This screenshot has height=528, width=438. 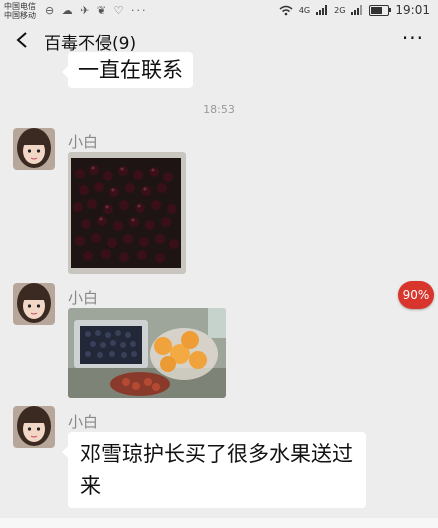 What do you see at coordinates (377, 10) in the screenshot?
I see `battery-level` at bounding box center [377, 10].